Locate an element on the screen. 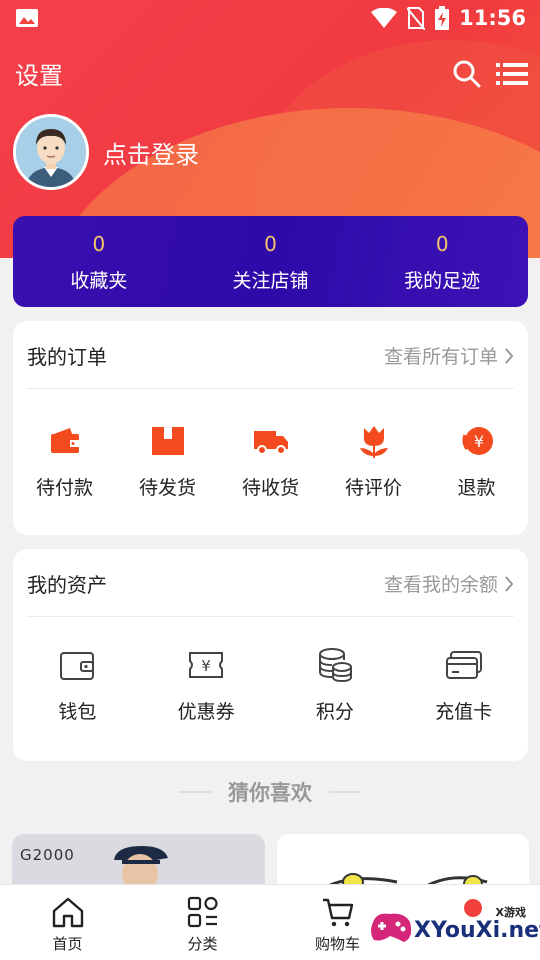 This screenshot has width=540, height=960. order-refund: ¥ 退款 is located at coordinates (476, 460).